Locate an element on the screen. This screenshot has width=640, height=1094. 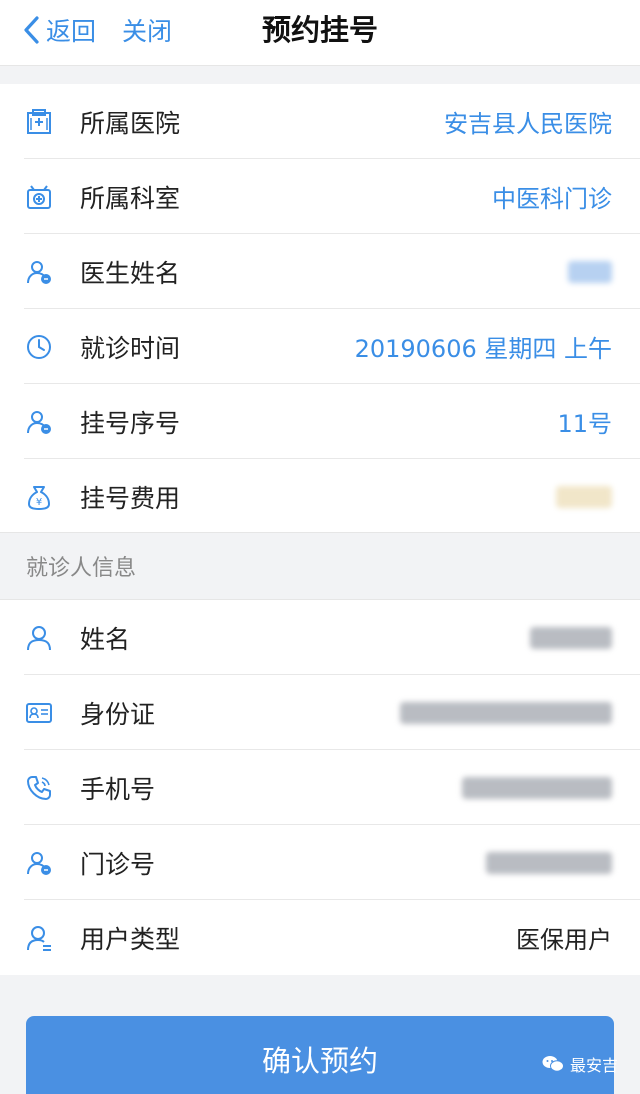
name-label: 姓名 is located at coordinates (105, 639).